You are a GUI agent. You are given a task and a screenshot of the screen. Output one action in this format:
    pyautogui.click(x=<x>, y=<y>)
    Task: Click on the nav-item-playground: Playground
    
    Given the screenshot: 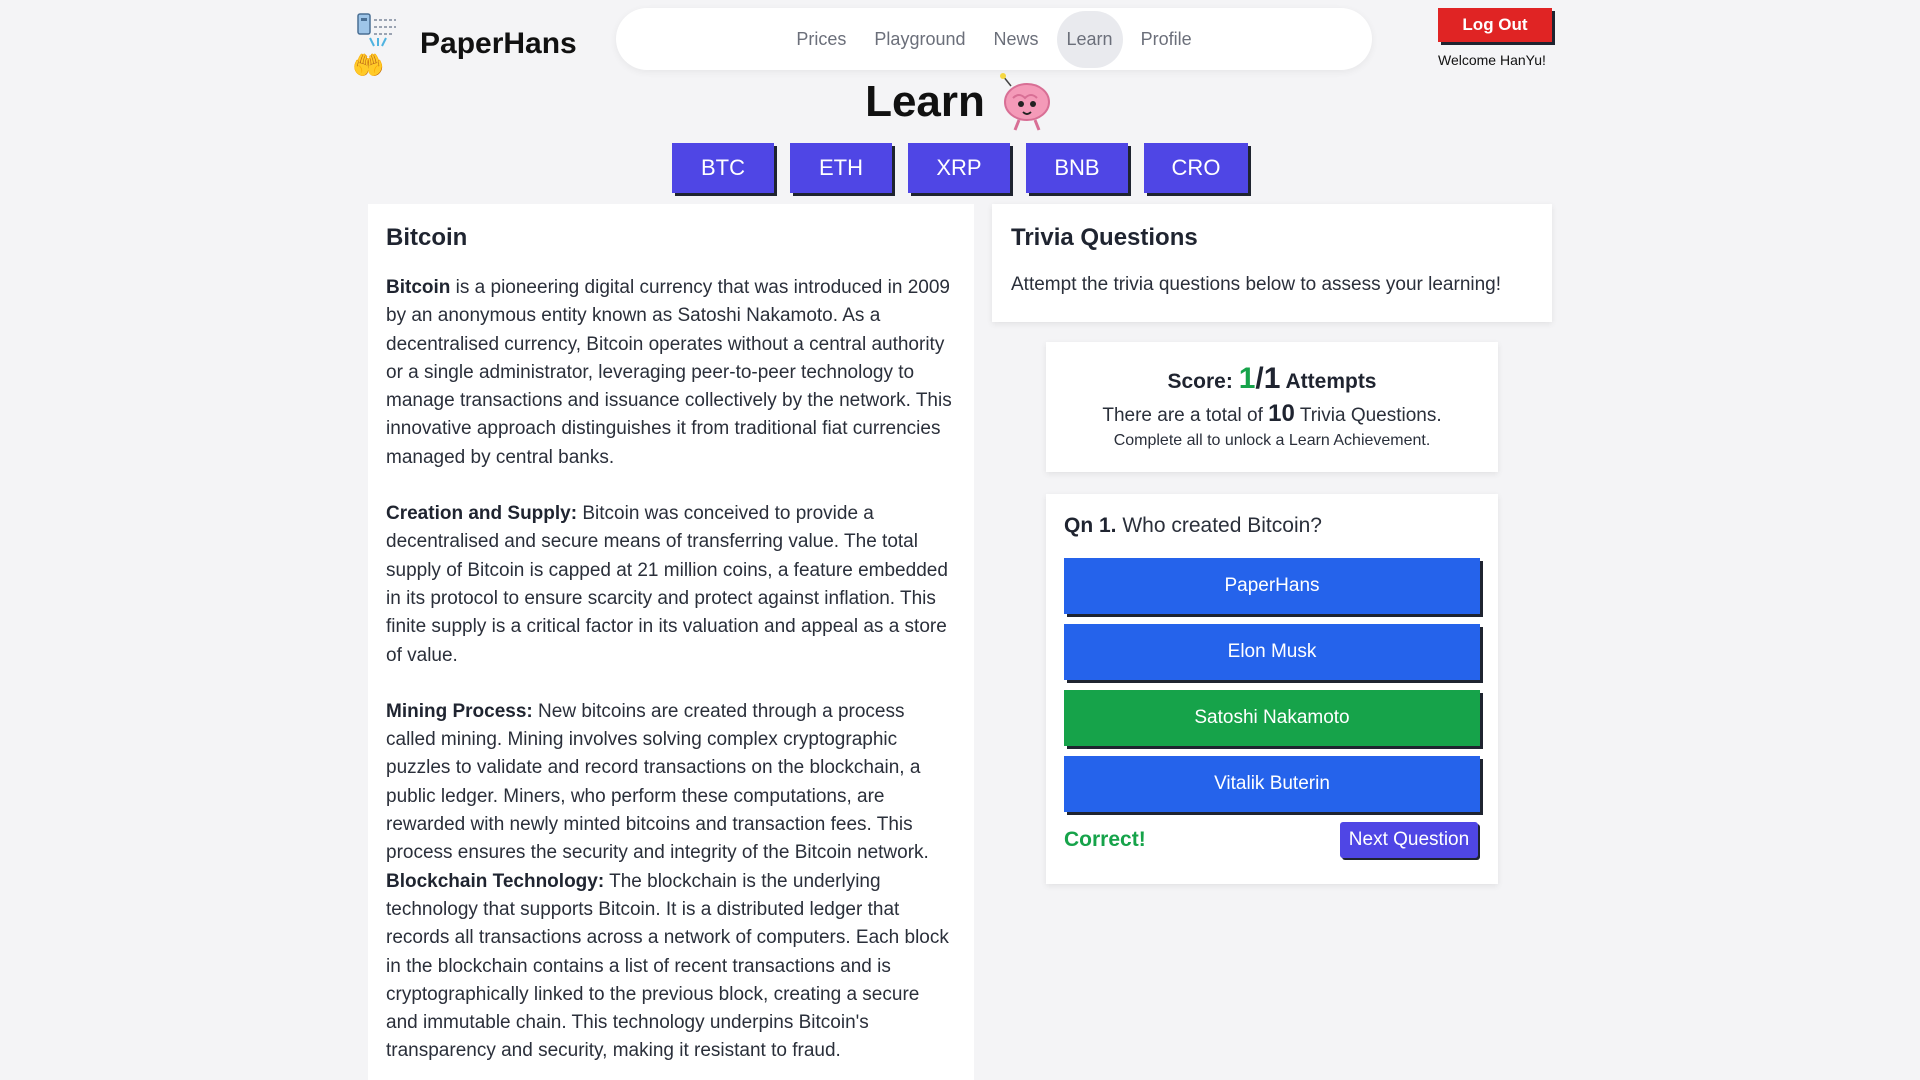 What is the action you would take?
    pyautogui.click(x=919, y=39)
    